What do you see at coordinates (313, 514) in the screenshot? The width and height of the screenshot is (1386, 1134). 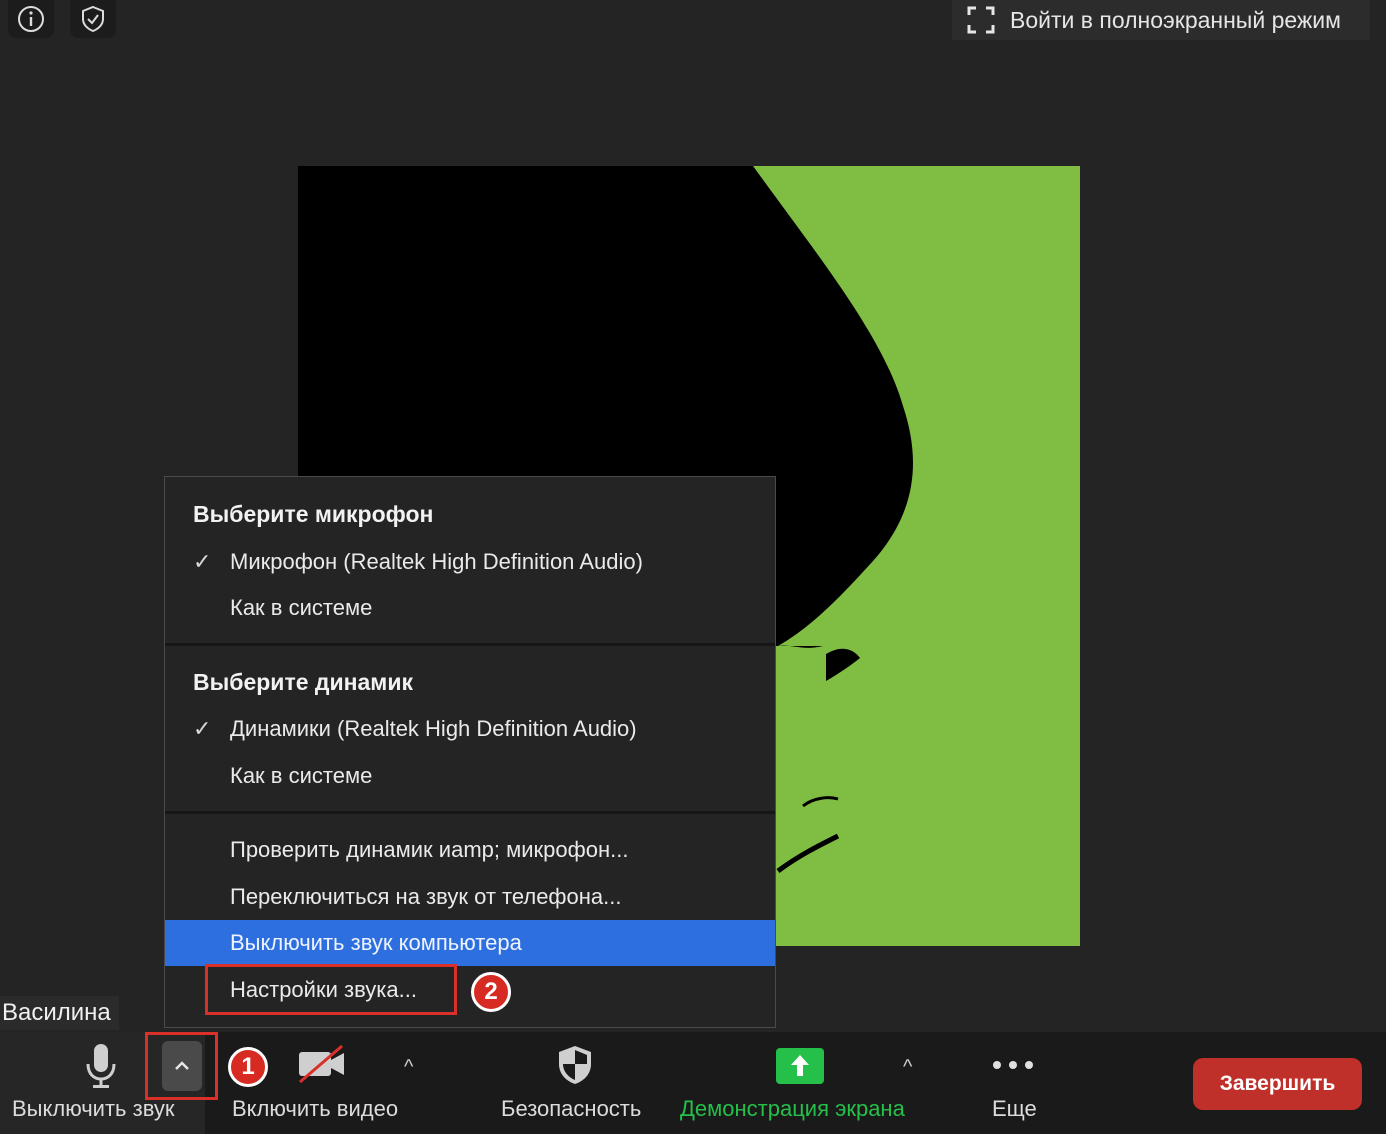 I see `mic-section-heading: Выберите микрофон` at bounding box center [313, 514].